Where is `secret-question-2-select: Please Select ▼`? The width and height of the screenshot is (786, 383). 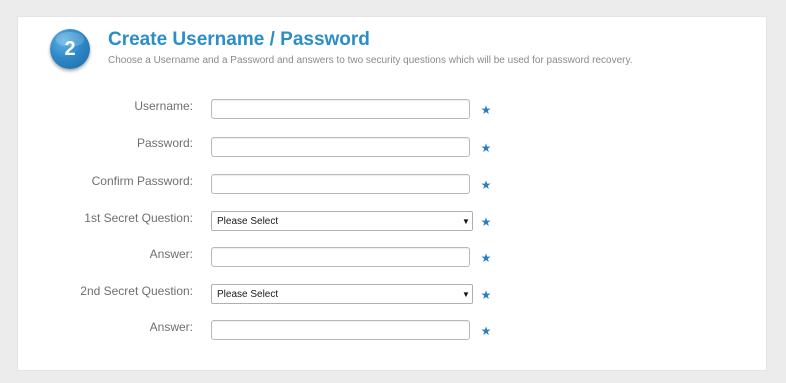 secret-question-2-select: Please Select ▼ is located at coordinates (342, 294).